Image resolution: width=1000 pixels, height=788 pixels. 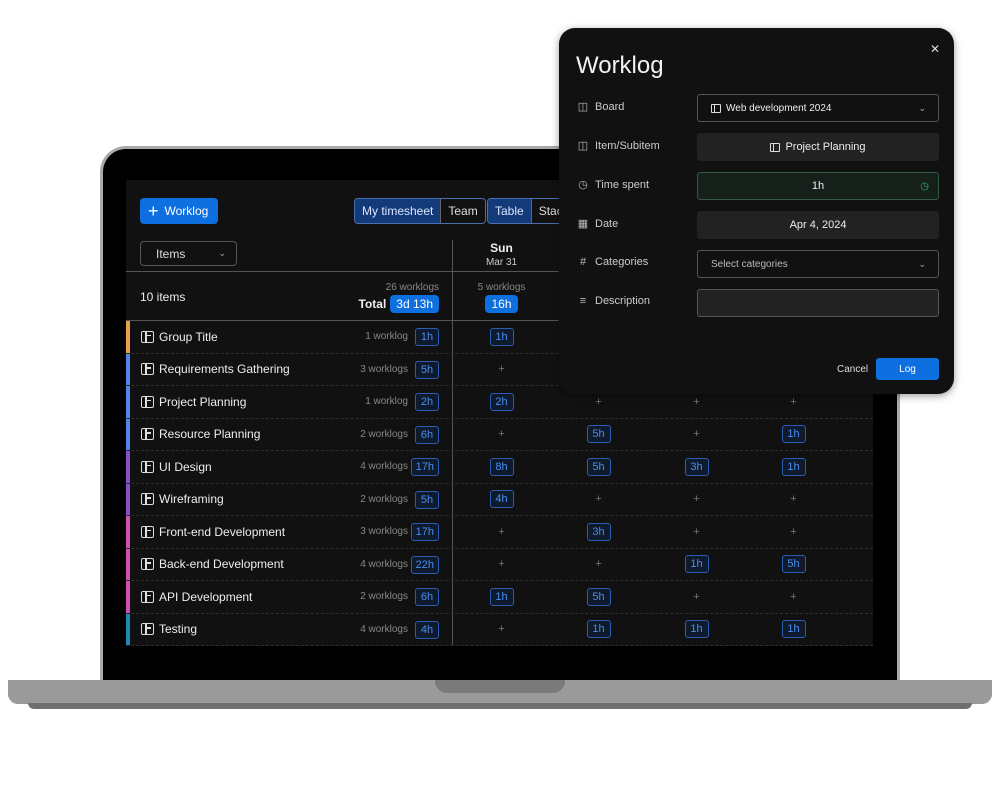 I want to click on item-total-badge: 1h, so click(x=427, y=337).